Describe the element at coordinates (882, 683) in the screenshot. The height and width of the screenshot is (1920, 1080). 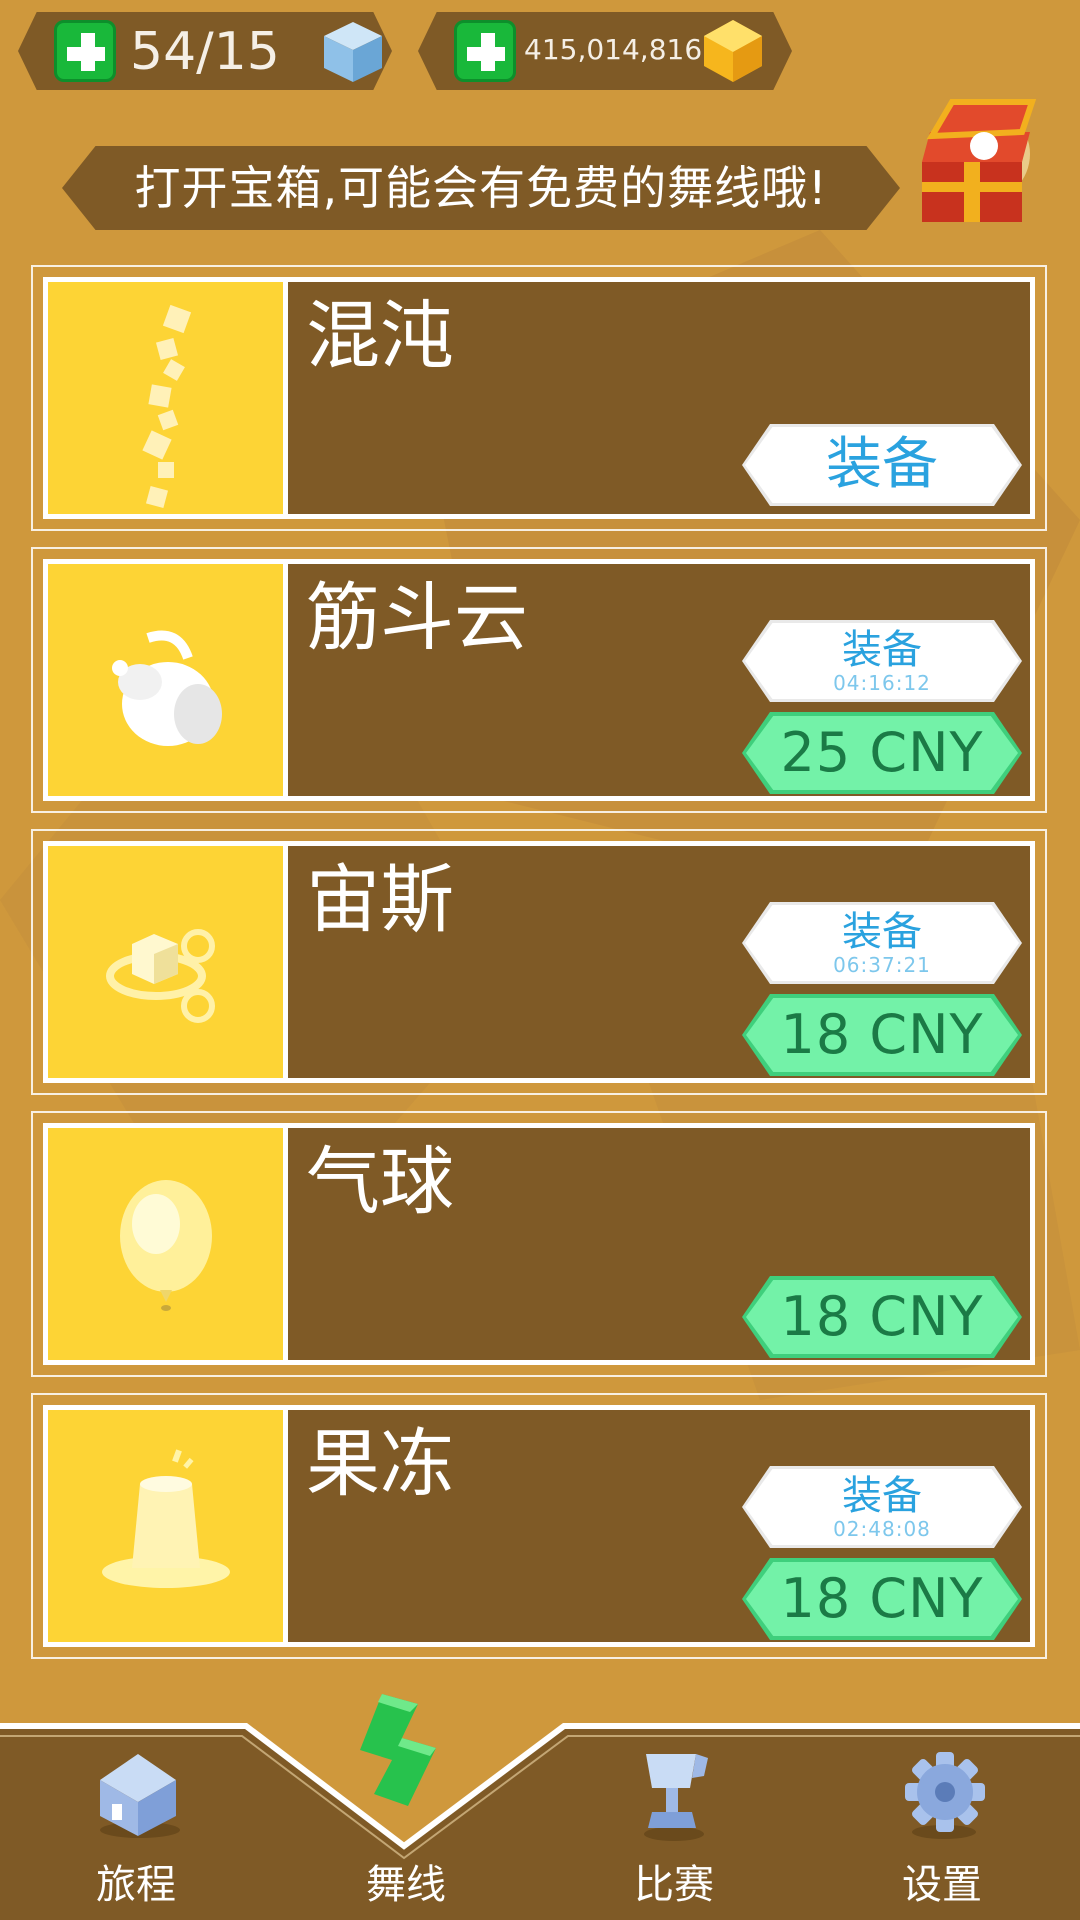
I see `trial-timer: 04:16:12` at that location.